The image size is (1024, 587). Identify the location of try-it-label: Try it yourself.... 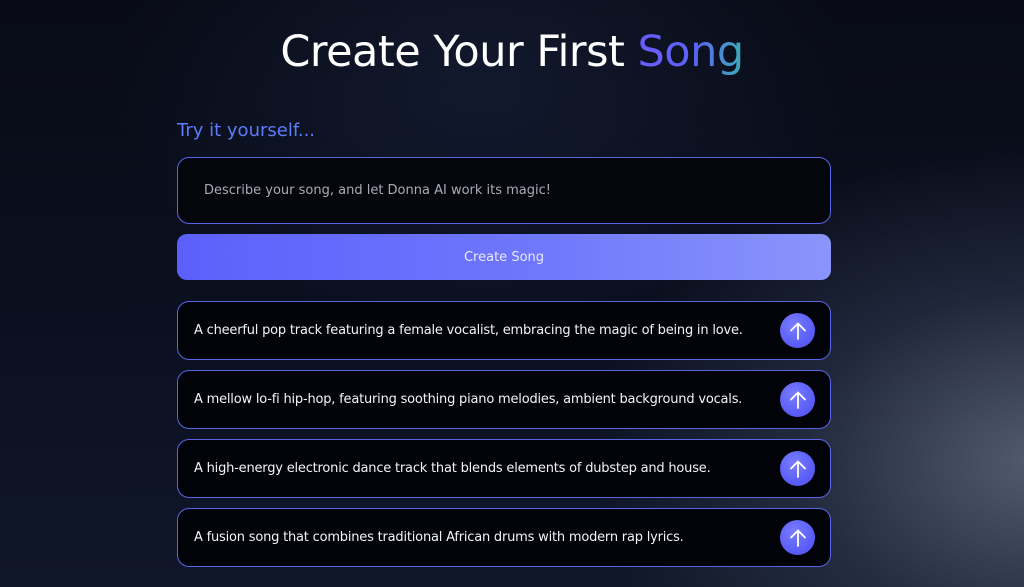
(246, 130).